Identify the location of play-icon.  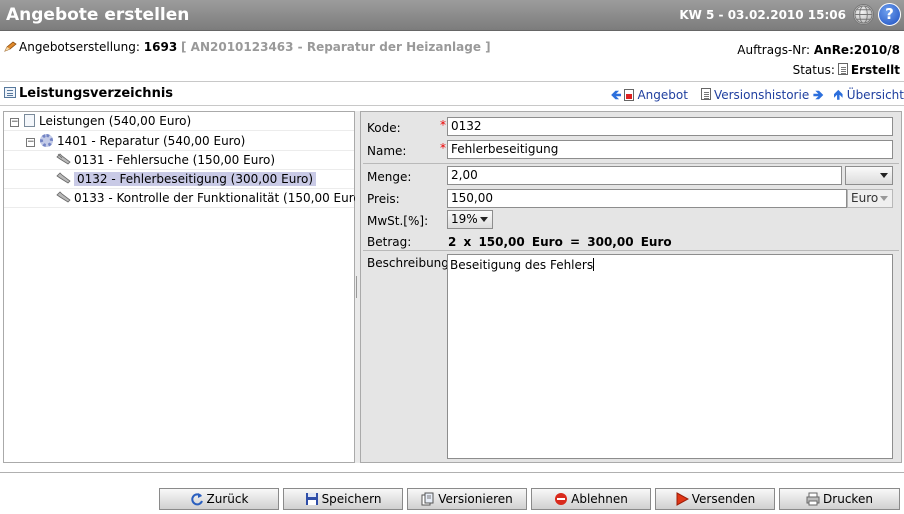
(682, 499).